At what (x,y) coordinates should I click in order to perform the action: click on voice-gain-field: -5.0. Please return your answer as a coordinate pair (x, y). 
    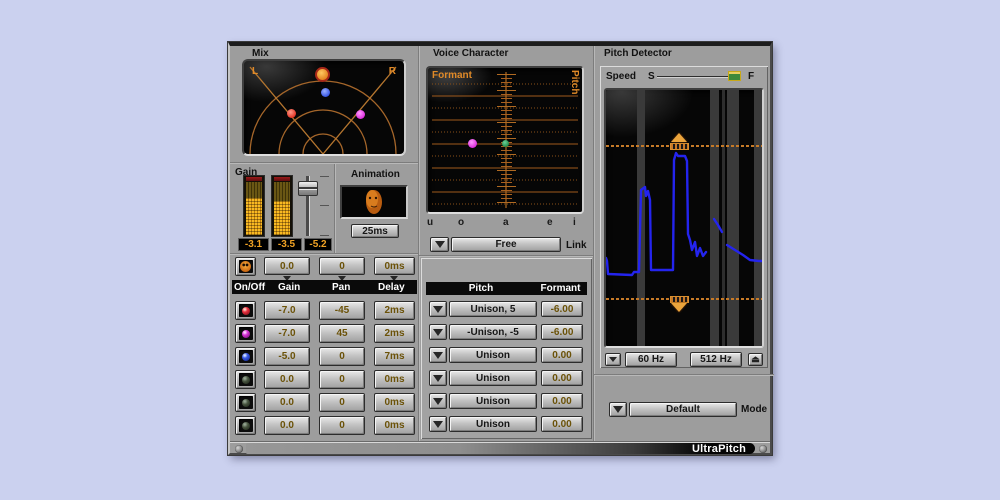
    Looking at the image, I should click on (287, 356).